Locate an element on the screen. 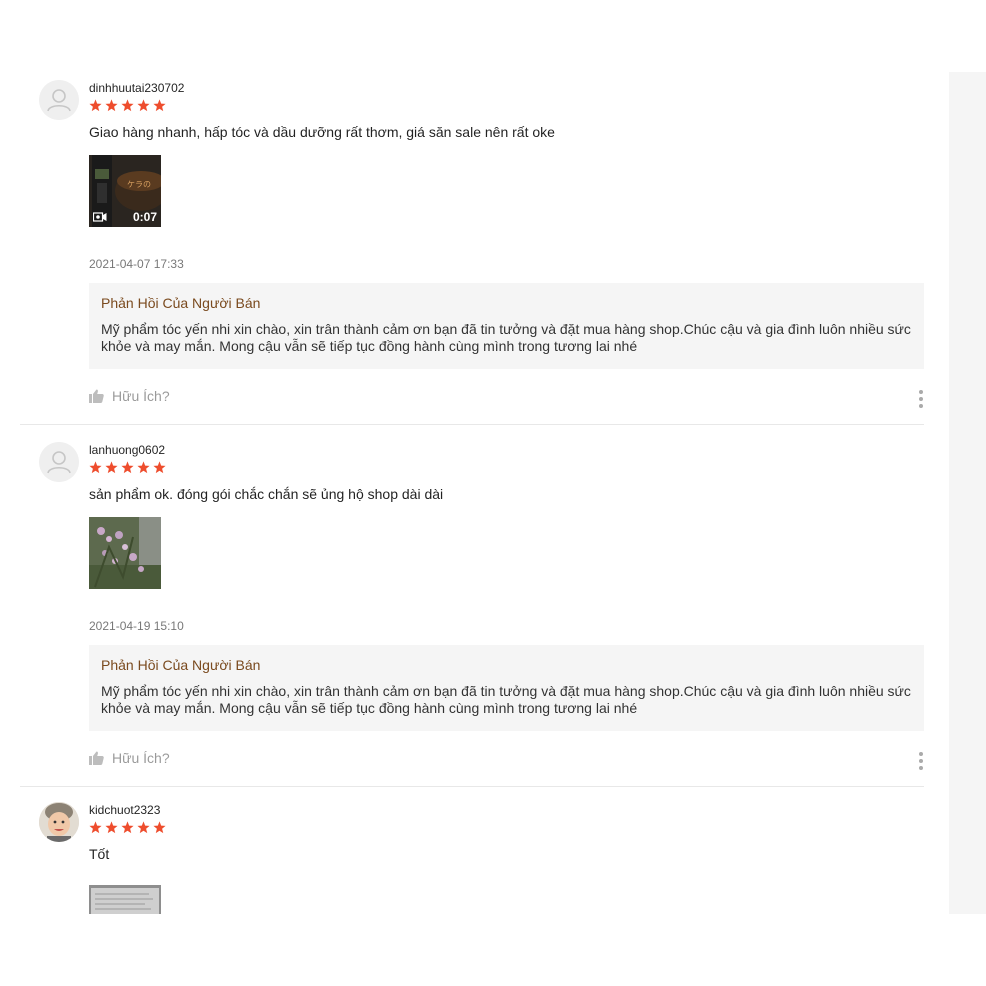  flower-photo is located at coordinates (125, 553).